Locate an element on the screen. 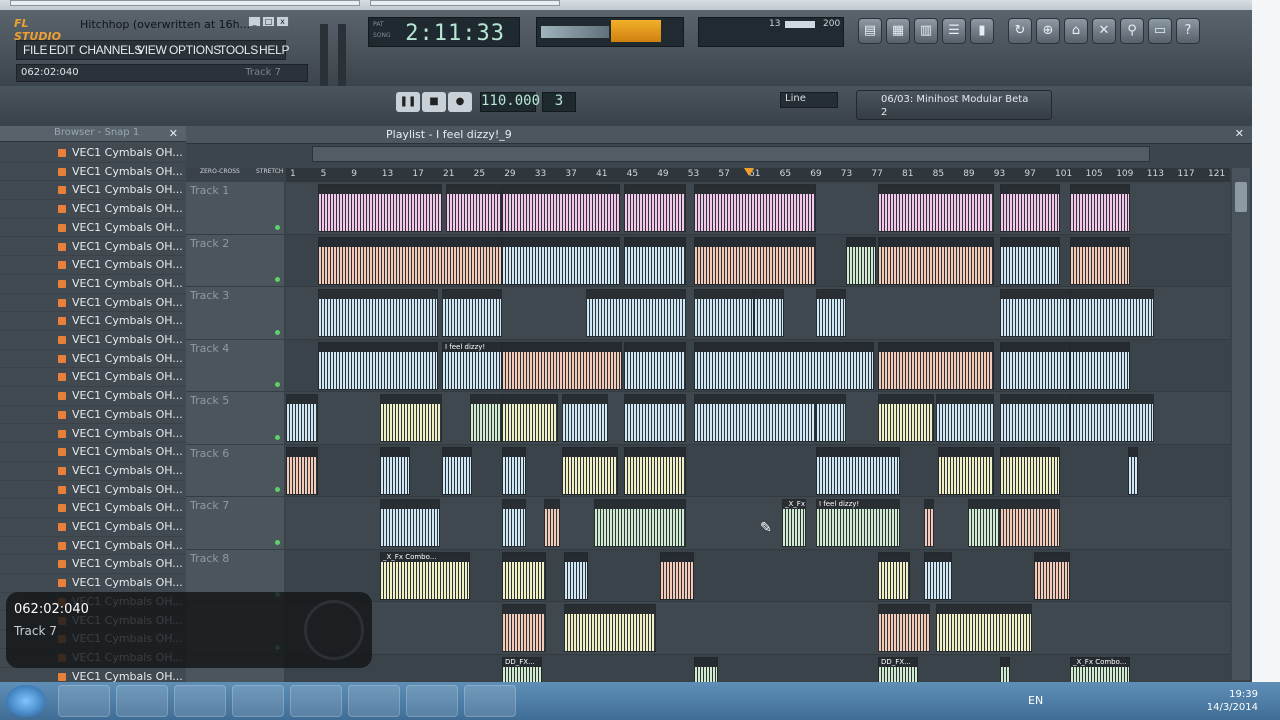 This screenshot has width=1280, height=720. track-header: Track 4 is located at coordinates (235, 365).